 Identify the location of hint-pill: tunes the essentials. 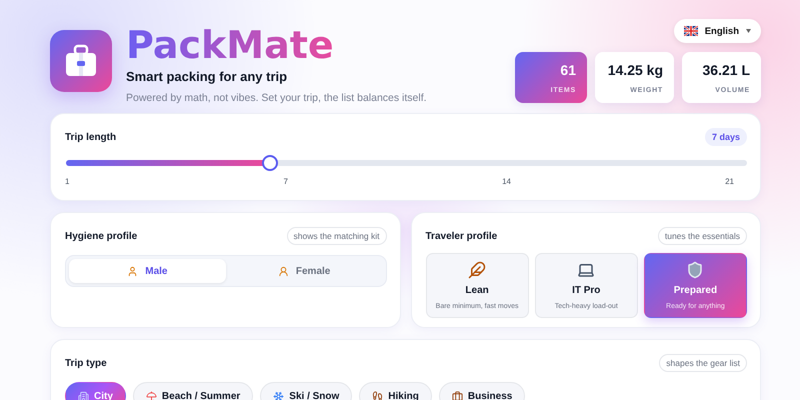
(702, 236).